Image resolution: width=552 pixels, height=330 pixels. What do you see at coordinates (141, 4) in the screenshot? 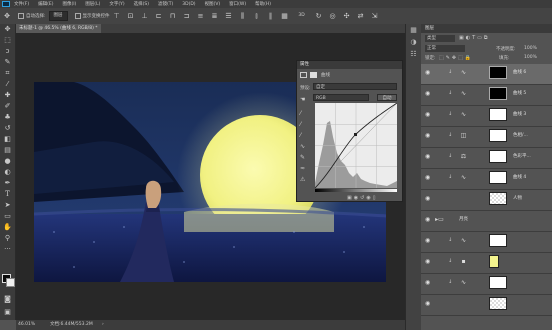
I see `menu-select: 选择(S)` at bounding box center [141, 4].